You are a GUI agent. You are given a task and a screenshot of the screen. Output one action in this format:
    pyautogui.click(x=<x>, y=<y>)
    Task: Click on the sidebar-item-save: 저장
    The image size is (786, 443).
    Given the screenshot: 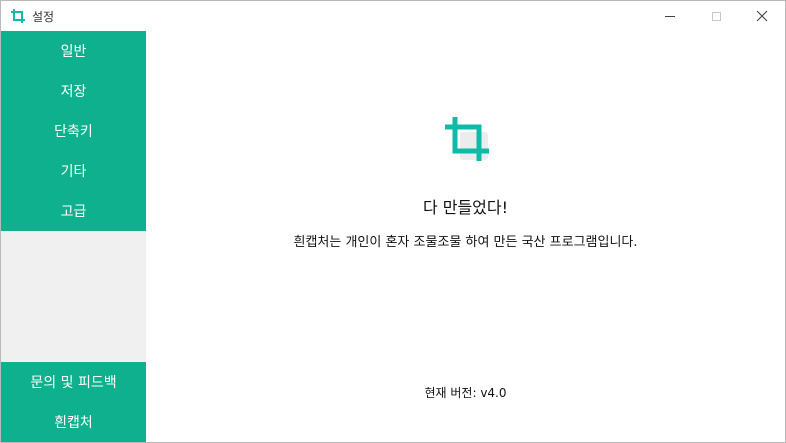 What is the action you would take?
    pyautogui.click(x=73, y=91)
    